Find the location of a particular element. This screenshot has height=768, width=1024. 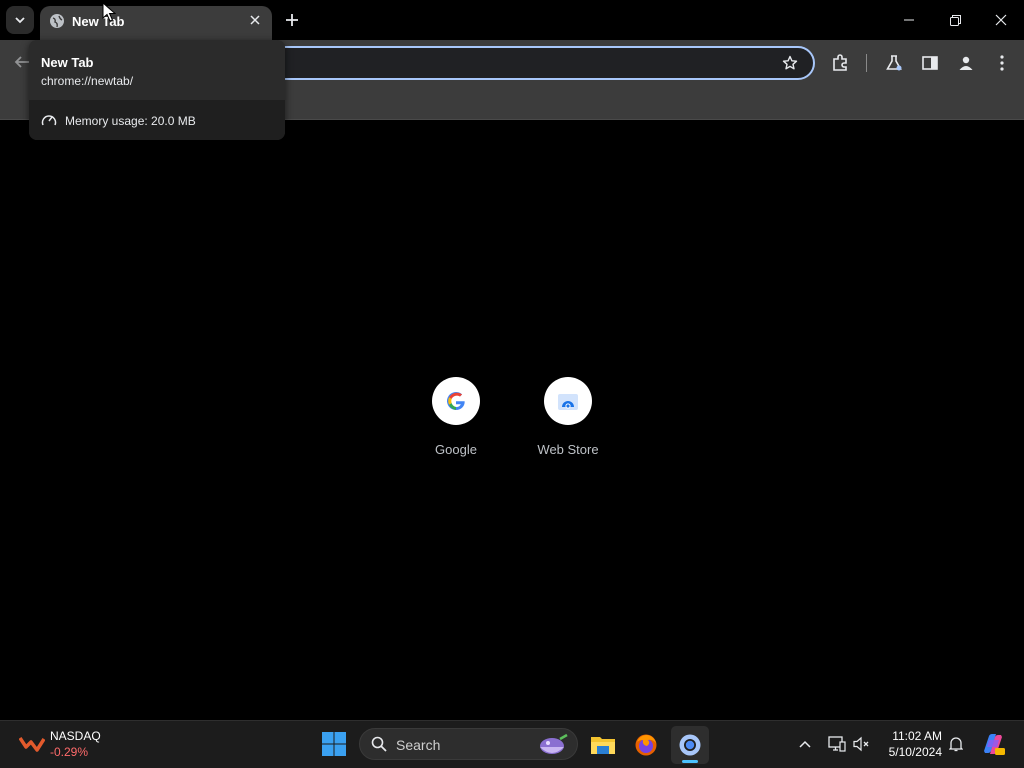

volume-muted-icon is located at coordinates (861, 744).